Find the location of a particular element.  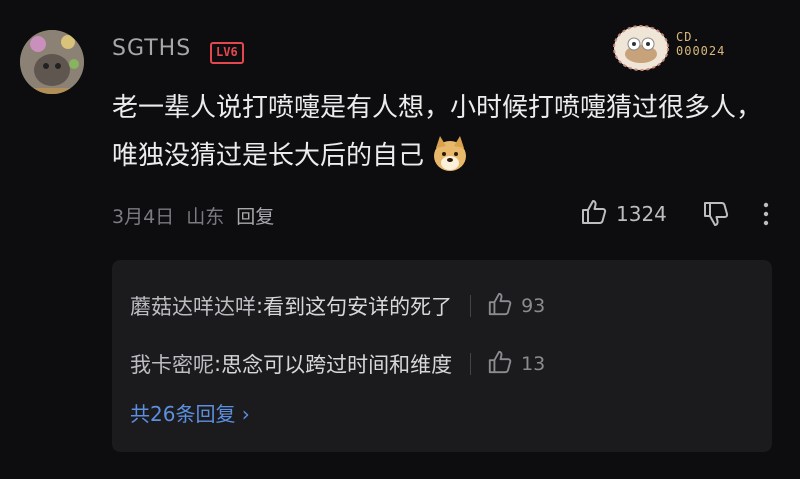

username: SGTHS is located at coordinates (151, 48).